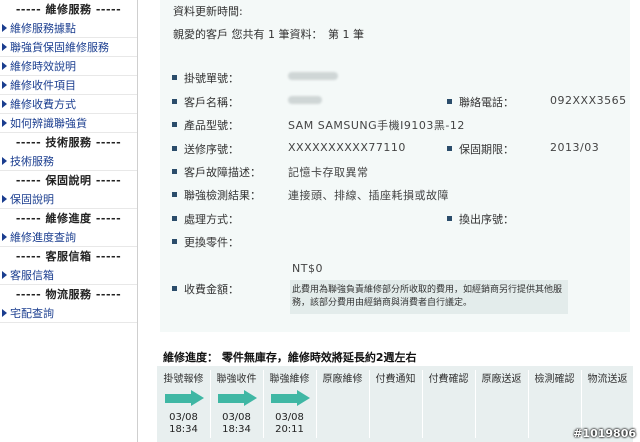  What do you see at coordinates (395, 404) in the screenshot?
I see `progress-step: 付費通知` at bounding box center [395, 404].